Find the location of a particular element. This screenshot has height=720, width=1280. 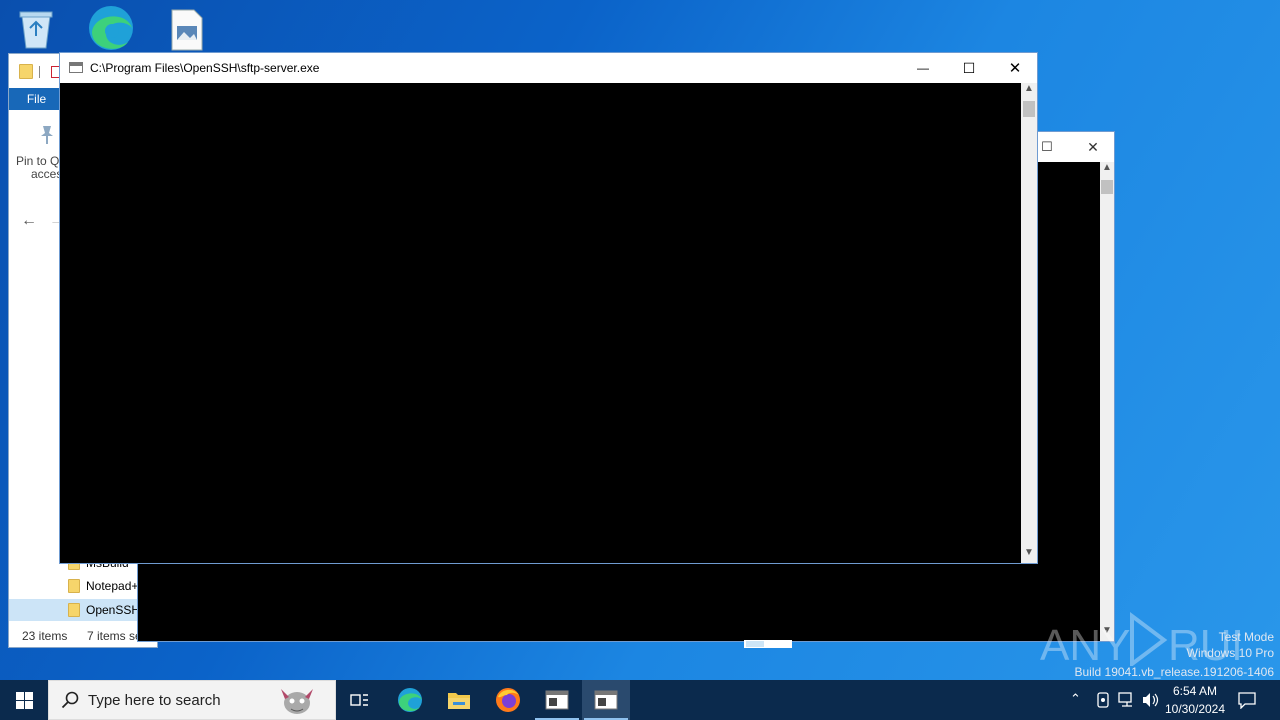

firefox-icon is located at coordinates (508, 700).